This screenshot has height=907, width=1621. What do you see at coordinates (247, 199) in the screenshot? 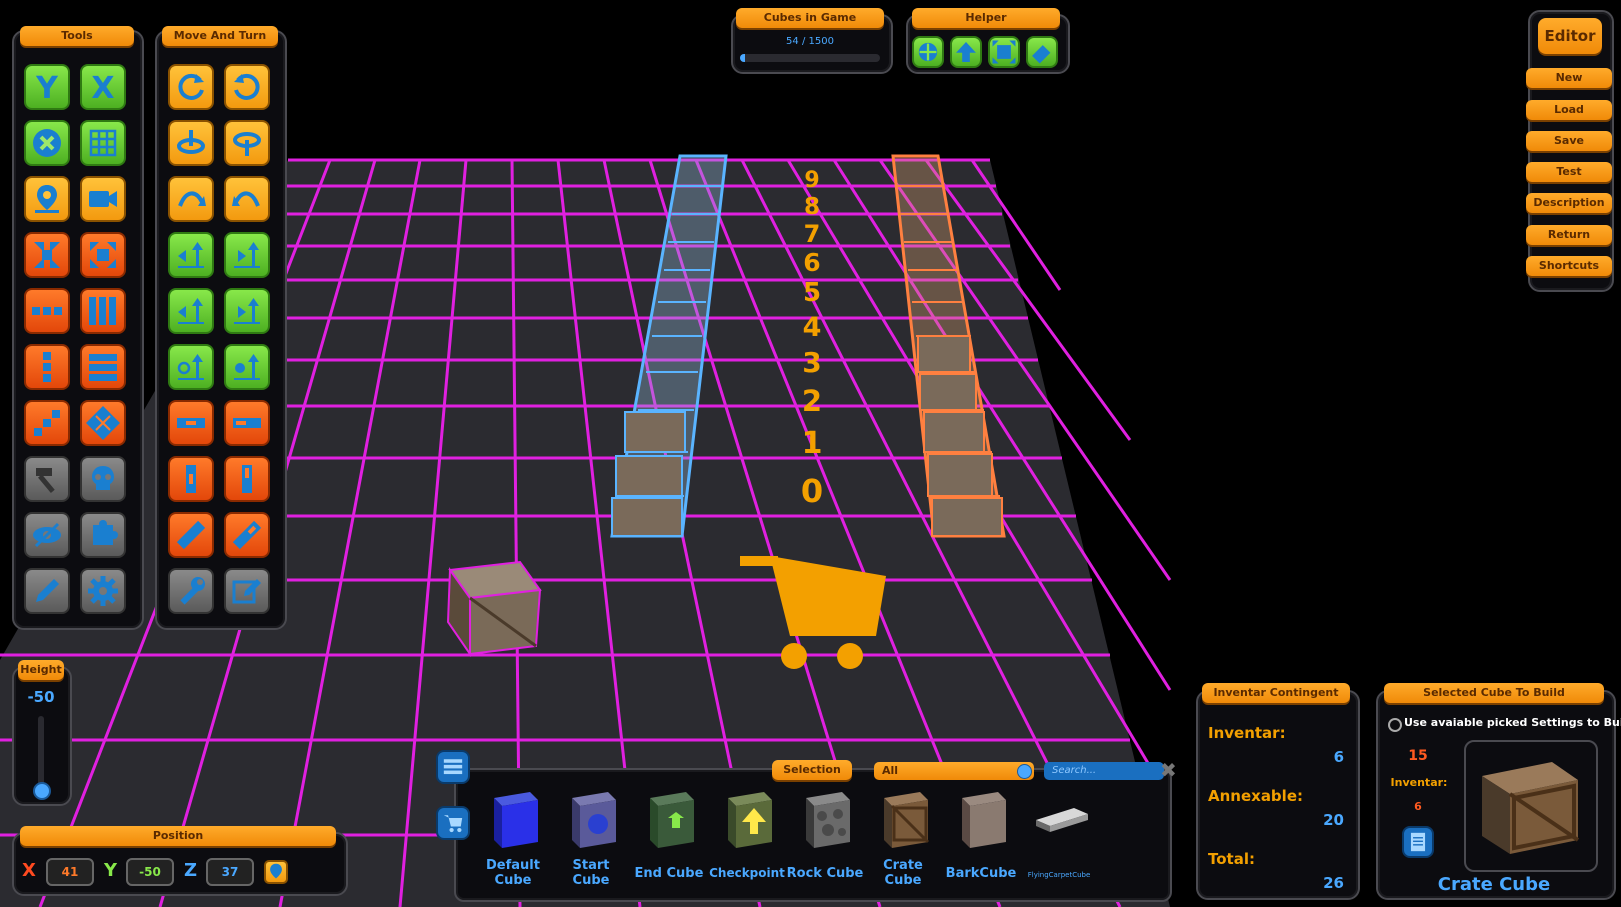
I see `flip-right-button` at bounding box center [247, 199].